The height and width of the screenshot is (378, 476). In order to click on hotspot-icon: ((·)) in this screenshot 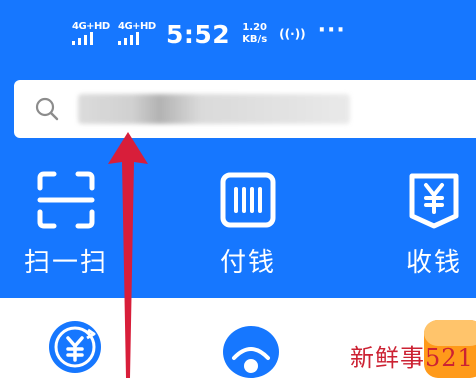, I will do `click(292, 34)`.